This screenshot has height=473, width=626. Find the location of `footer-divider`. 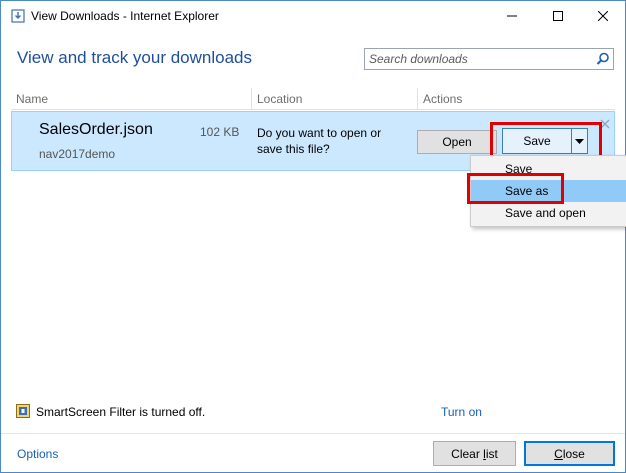

footer-divider is located at coordinates (313, 433).